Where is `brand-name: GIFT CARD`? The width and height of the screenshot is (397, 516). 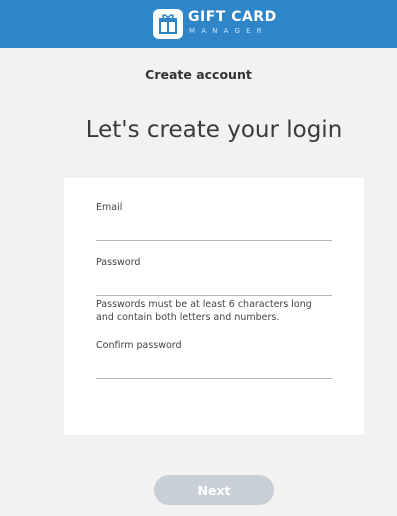
brand-name: GIFT CARD is located at coordinates (232, 17).